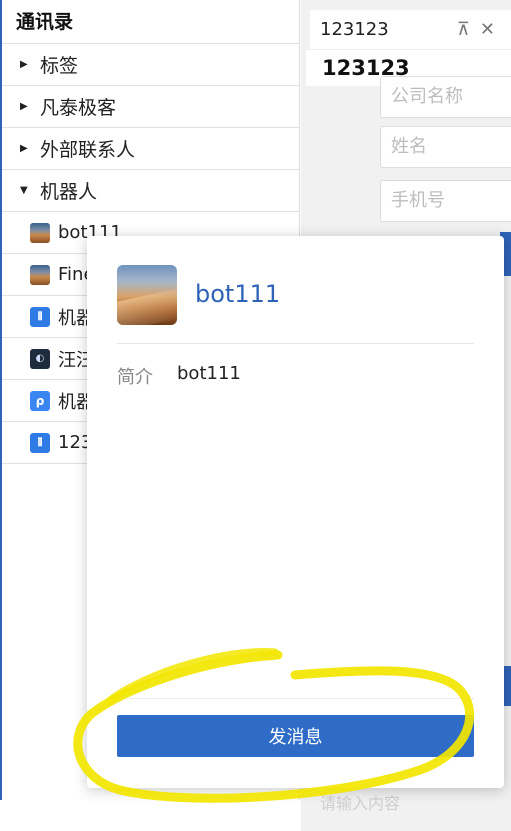  Describe the element at coordinates (88, 150) in the screenshot. I see `group-label: 外部联系人` at that location.